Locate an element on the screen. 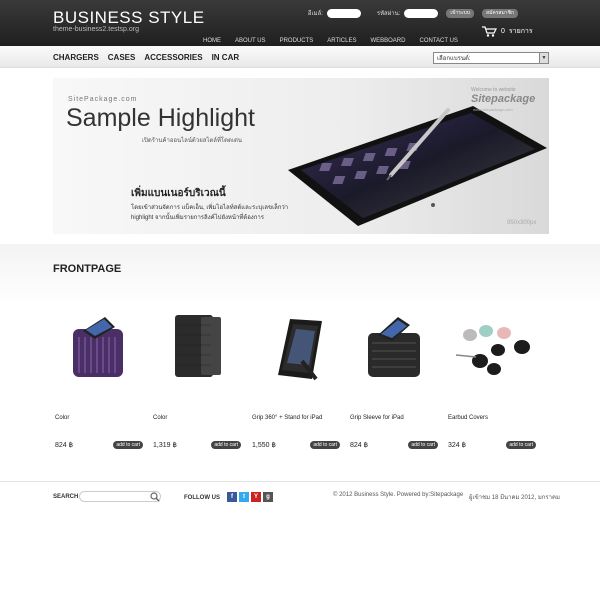  twitter-icon: t is located at coordinates (244, 497).